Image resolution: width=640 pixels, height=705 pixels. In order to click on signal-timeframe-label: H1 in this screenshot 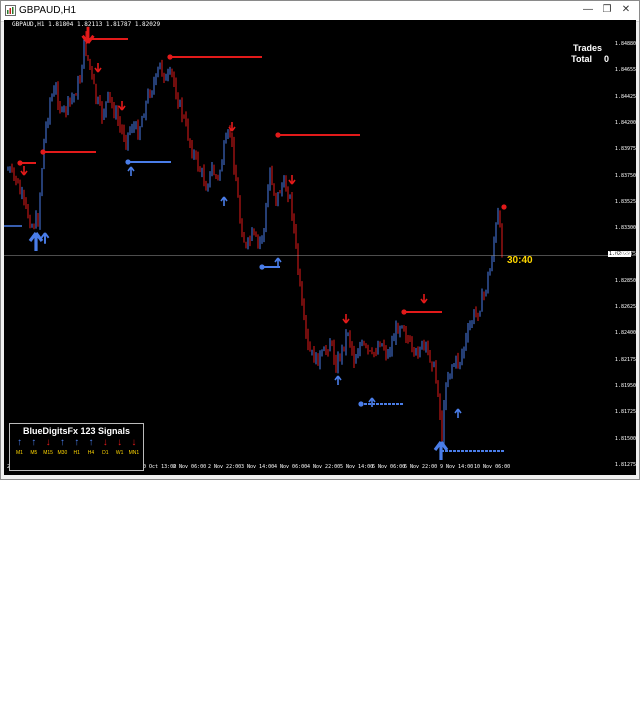, I will do `click(76, 453)`.